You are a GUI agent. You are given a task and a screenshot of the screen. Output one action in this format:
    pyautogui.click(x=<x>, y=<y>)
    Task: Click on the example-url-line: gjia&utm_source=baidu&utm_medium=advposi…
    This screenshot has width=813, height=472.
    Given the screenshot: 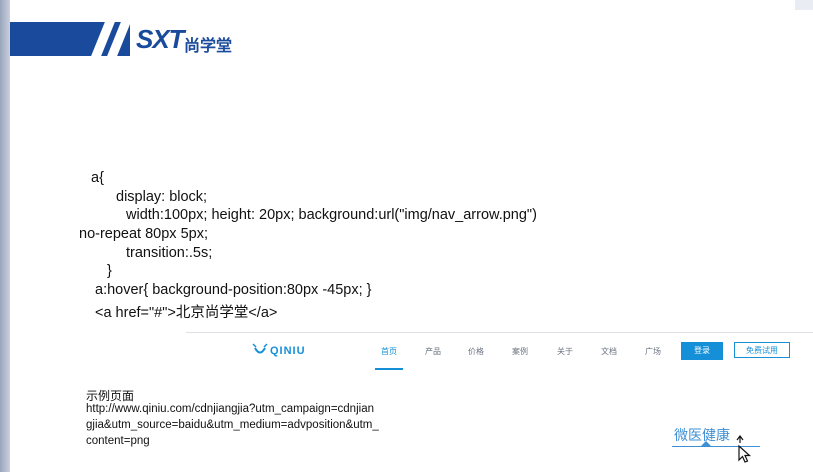 What is the action you would take?
    pyautogui.click(x=232, y=425)
    